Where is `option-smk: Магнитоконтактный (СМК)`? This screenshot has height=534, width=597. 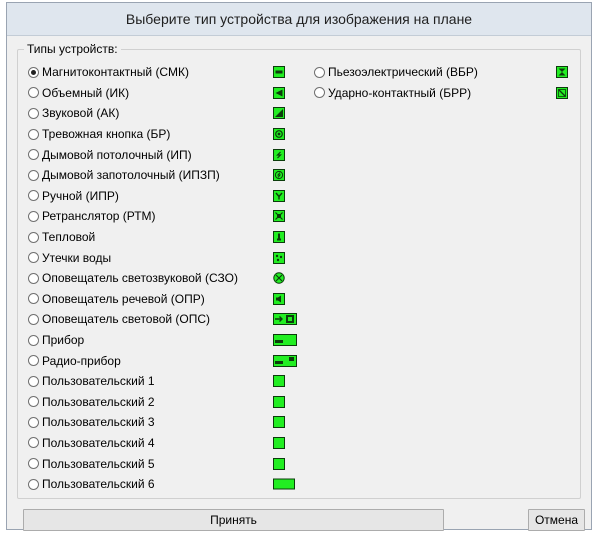
option-smk: Магнитоконтактный (СМК) is located at coordinates (164, 72).